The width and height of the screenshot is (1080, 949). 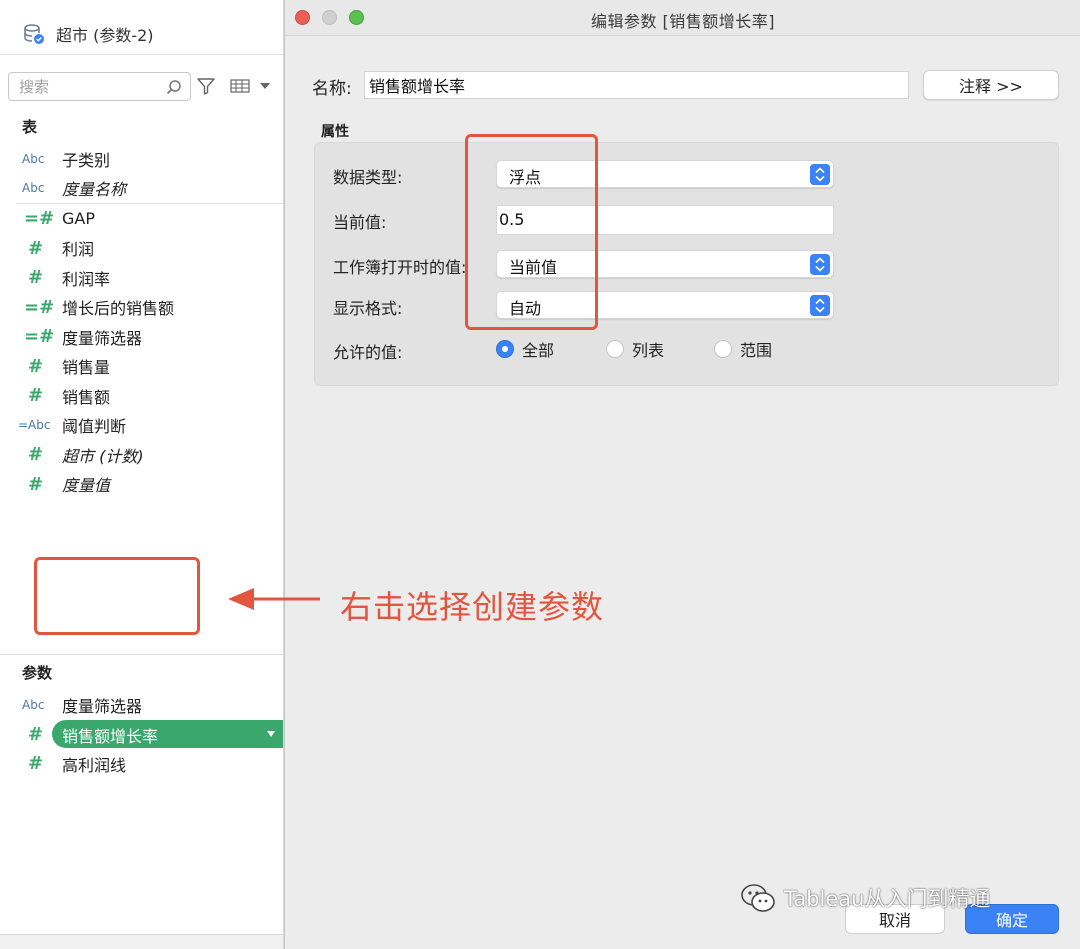 I want to click on datasource-header: 超市 (参数-2), so click(x=88, y=34).